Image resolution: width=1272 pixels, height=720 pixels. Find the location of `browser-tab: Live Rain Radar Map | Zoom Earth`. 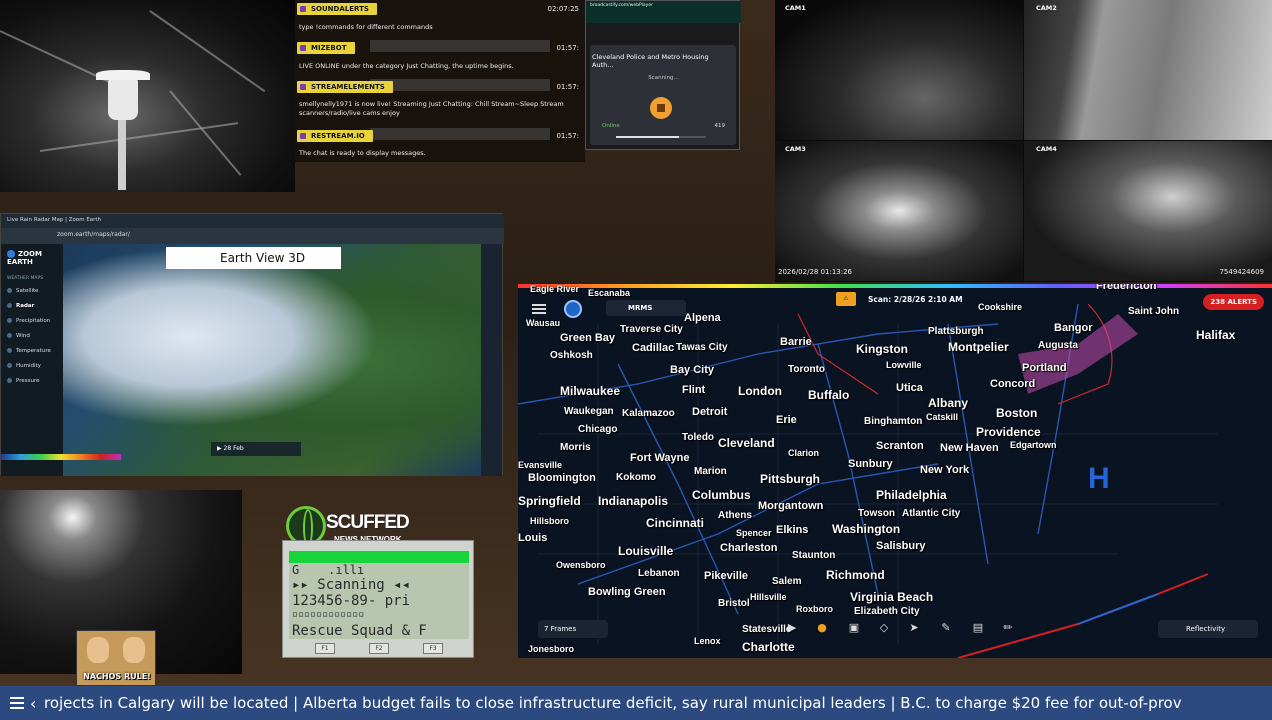

browser-tab: Live Rain Radar Map | Zoom Earth is located at coordinates (54, 220).